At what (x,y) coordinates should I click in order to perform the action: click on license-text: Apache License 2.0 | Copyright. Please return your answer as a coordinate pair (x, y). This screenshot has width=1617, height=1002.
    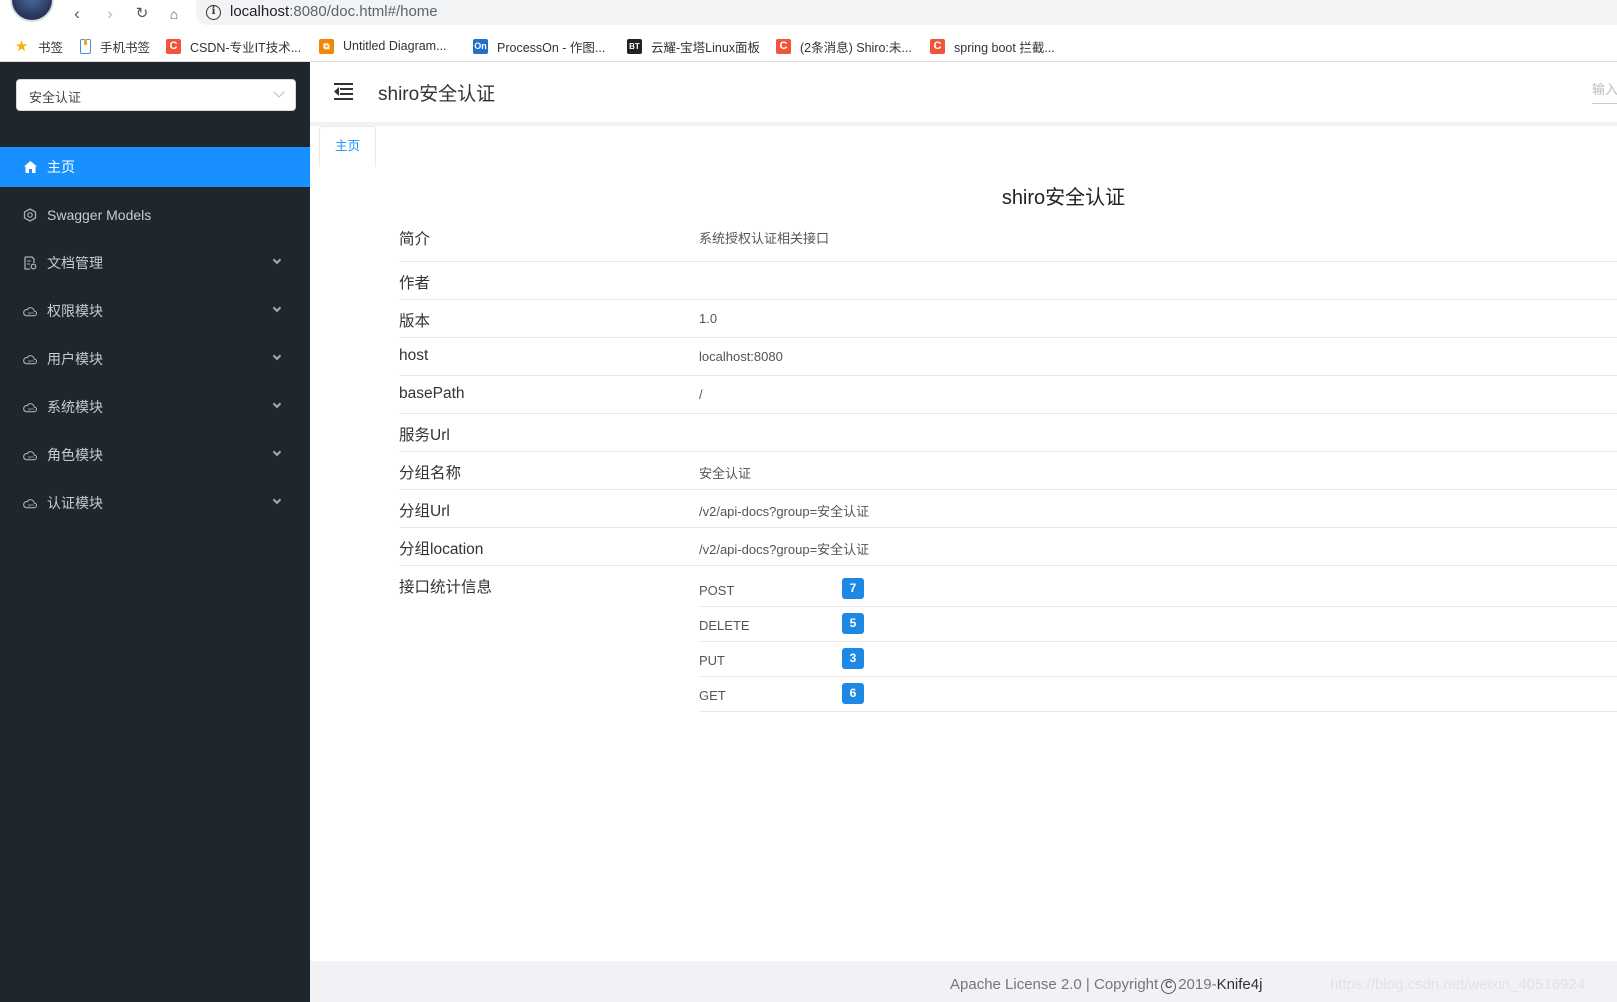
    Looking at the image, I should click on (1054, 984).